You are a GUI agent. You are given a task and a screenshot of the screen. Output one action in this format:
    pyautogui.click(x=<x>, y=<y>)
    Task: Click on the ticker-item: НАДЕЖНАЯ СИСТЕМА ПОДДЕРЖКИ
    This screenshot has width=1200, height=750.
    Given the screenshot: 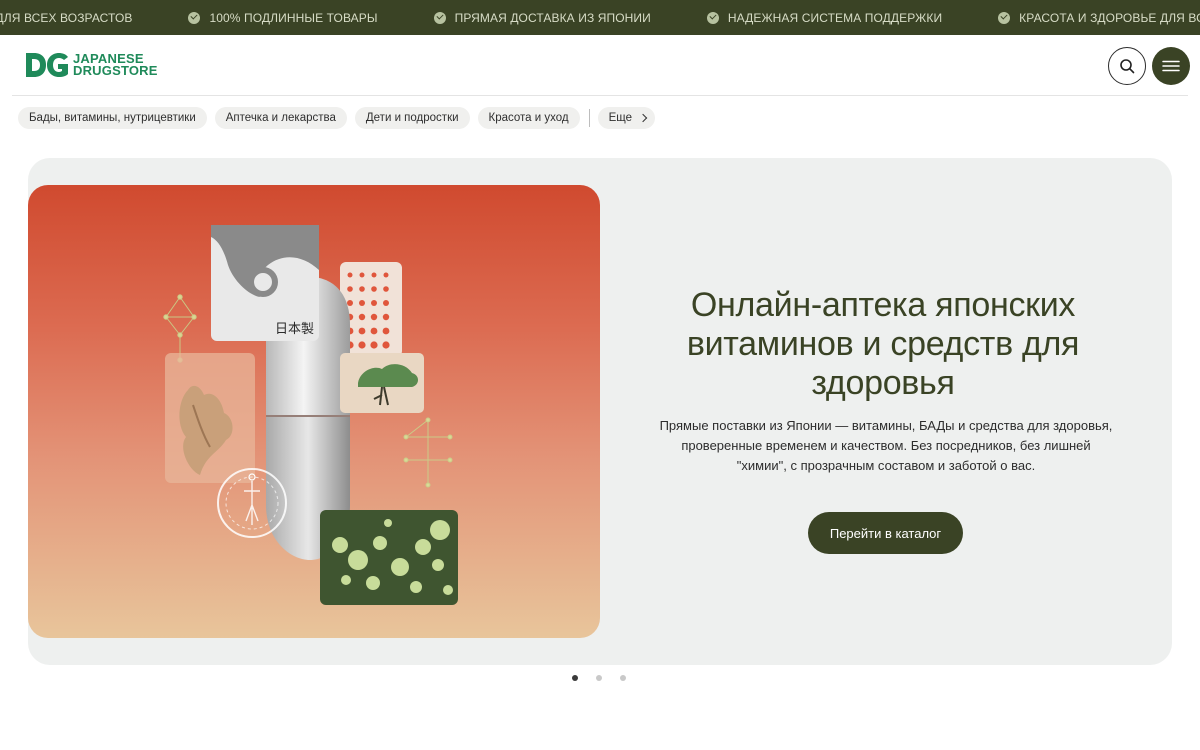 What is the action you would take?
    pyautogui.click(x=824, y=18)
    